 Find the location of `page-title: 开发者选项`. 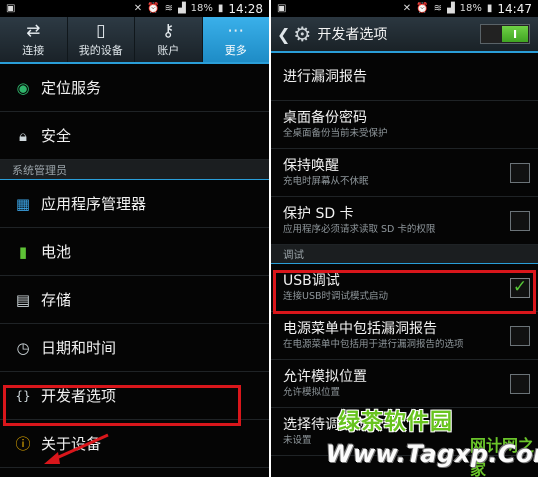

page-title: 开发者选项 is located at coordinates (352, 35).